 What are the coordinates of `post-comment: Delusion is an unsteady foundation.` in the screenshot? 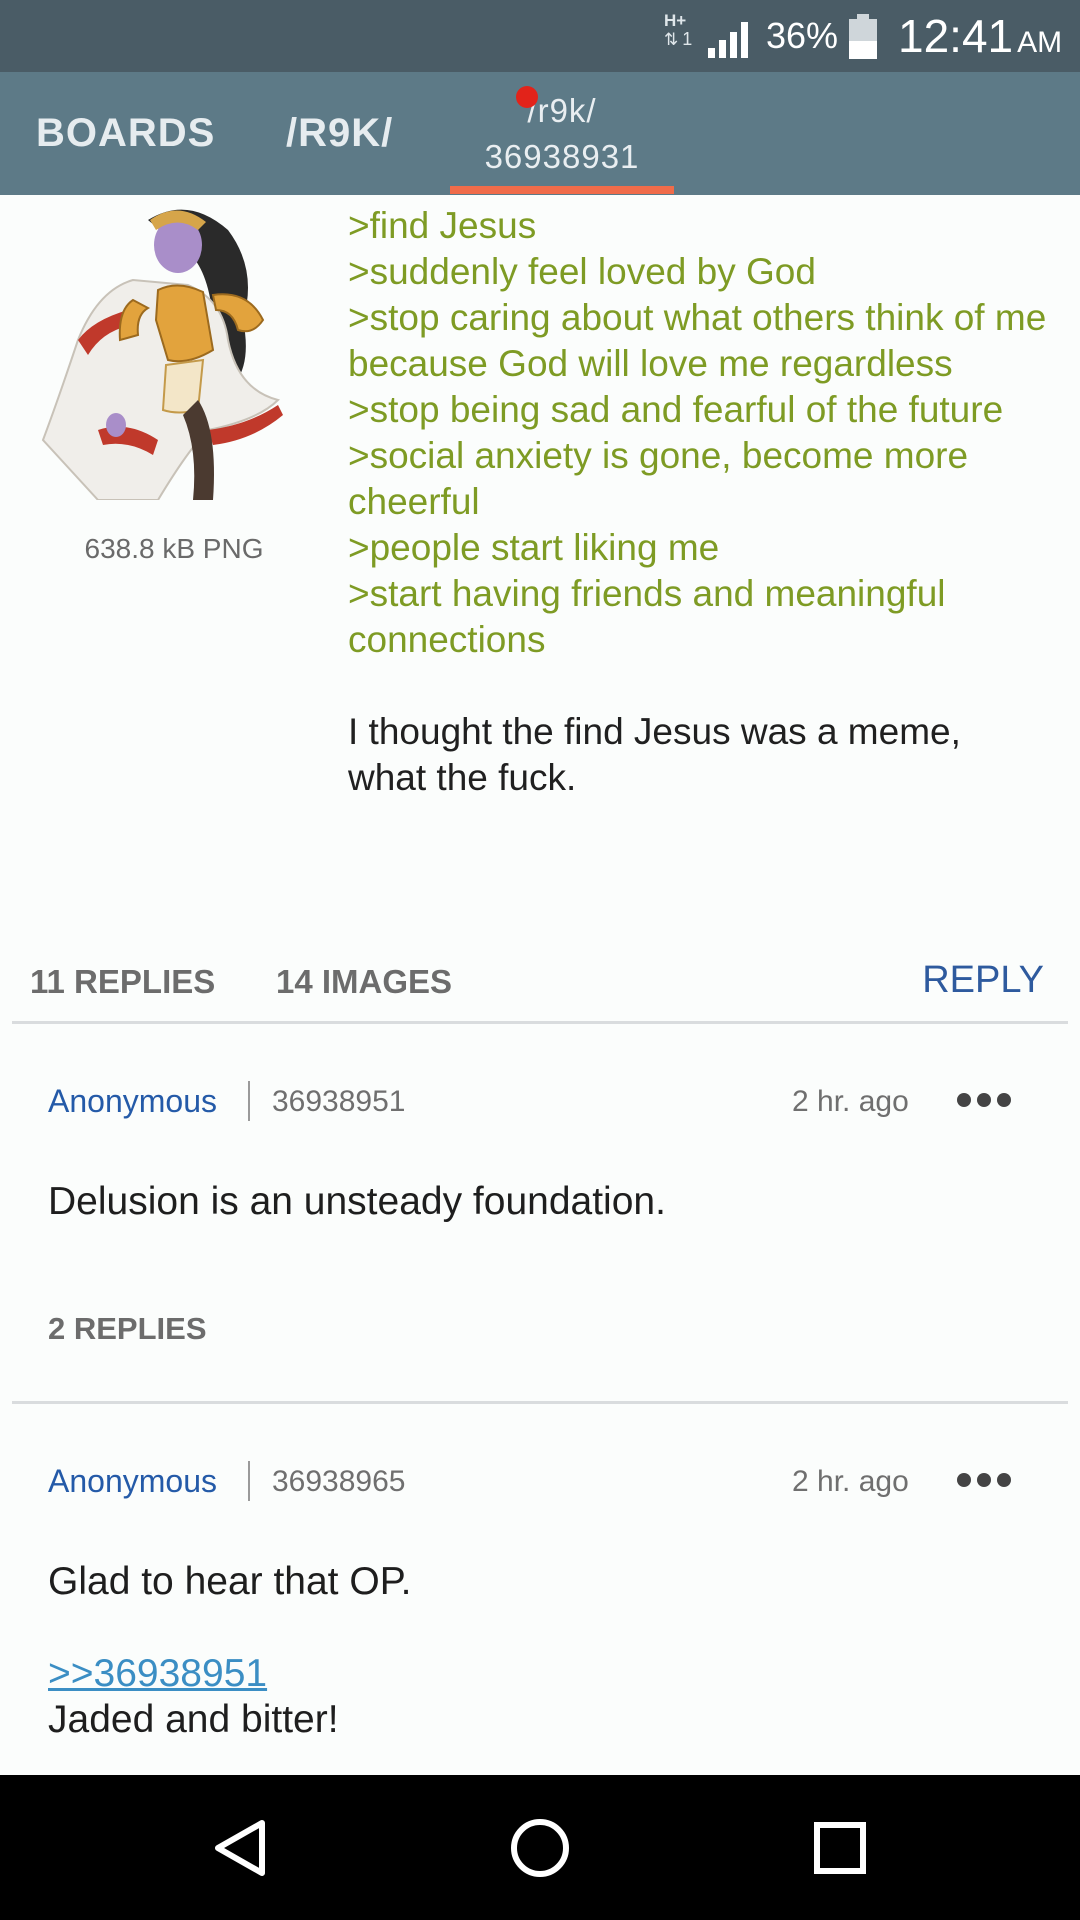 It's located at (357, 1201).